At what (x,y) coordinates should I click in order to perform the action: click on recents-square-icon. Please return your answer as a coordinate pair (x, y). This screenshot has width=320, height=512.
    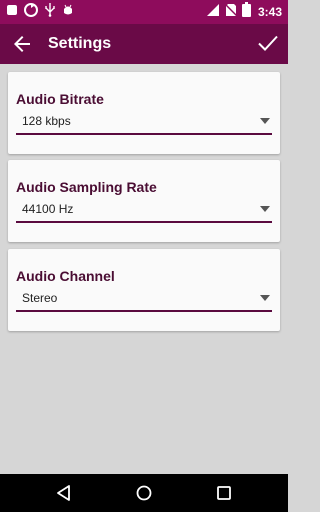
    Looking at the image, I should click on (224, 493).